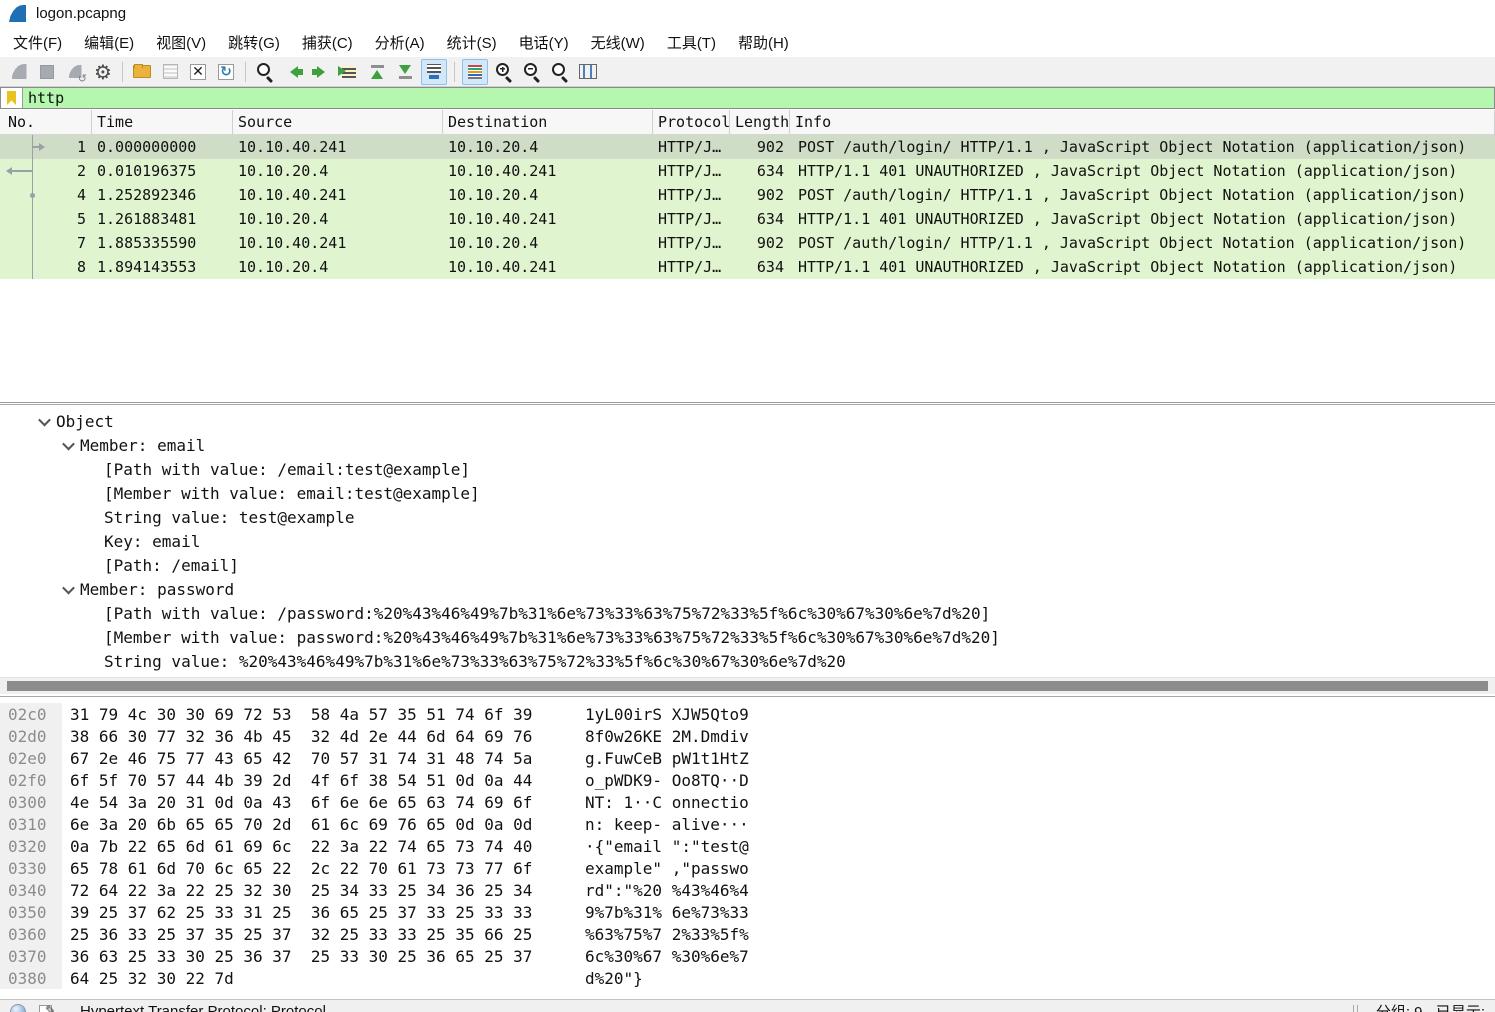  Describe the element at coordinates (691, 42) in the screenshot. I see `menu-item: 工具(T)` at that location.